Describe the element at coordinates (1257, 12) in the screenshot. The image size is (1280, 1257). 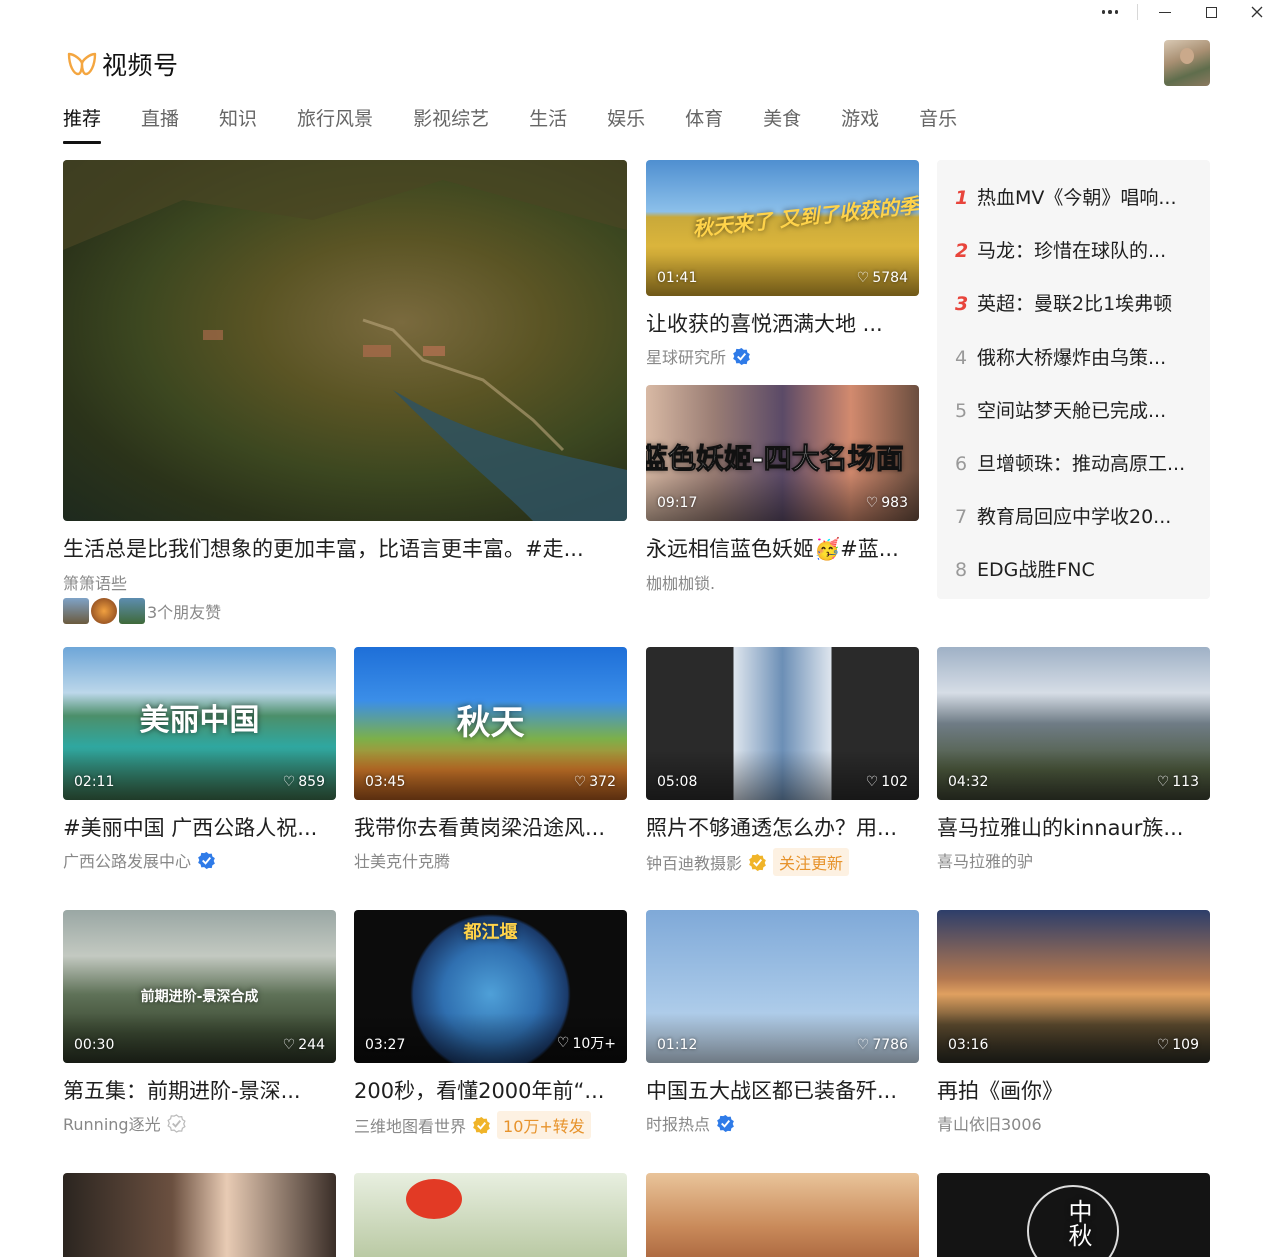
I see `close-button` at that location.